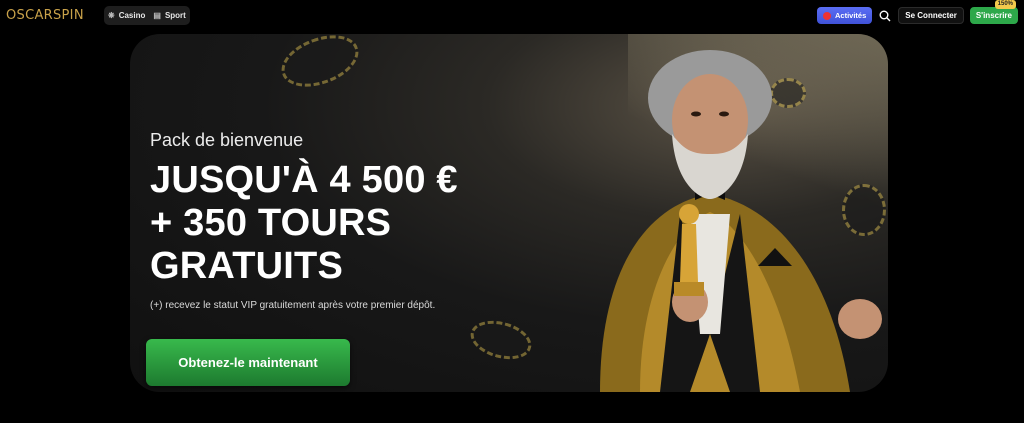  I want to click on nav-sport-label: Sport, so click(175, 15).